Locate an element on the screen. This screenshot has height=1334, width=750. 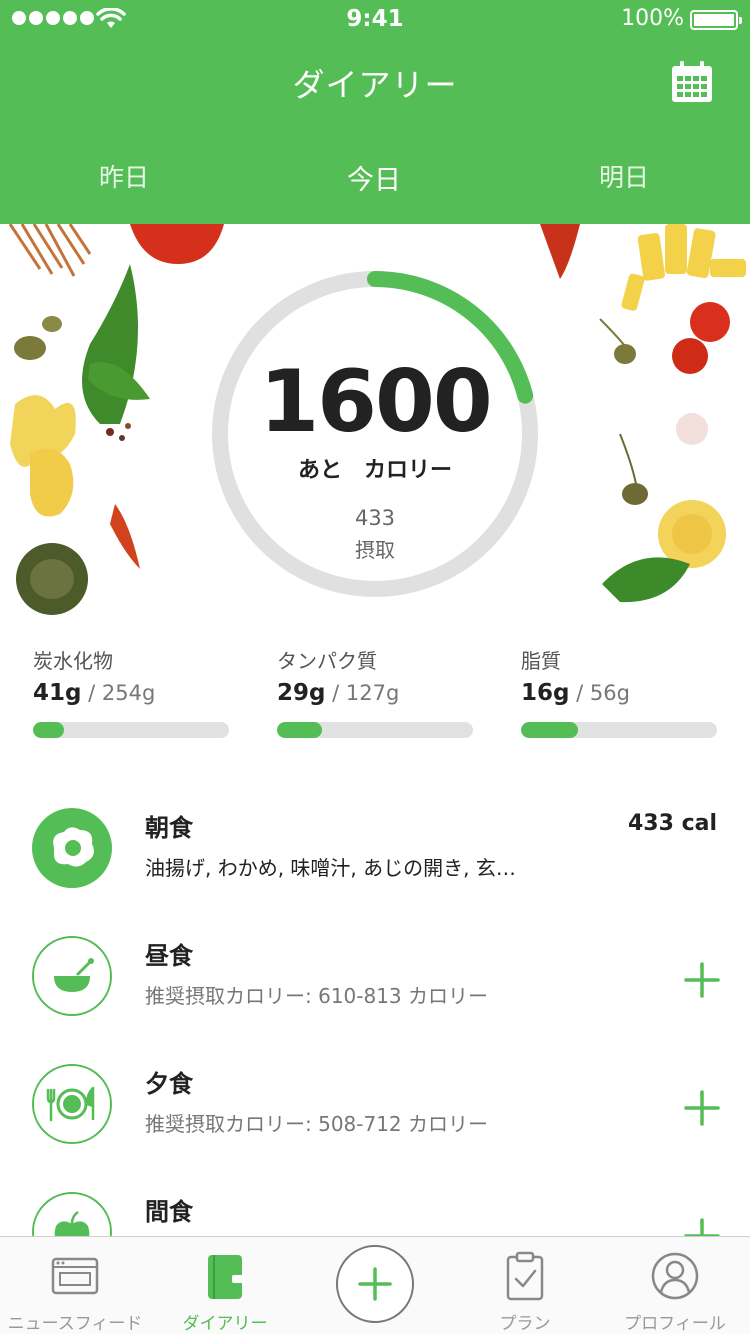
tab-diary: ダイアリー is located at coordinates (225, 1285).